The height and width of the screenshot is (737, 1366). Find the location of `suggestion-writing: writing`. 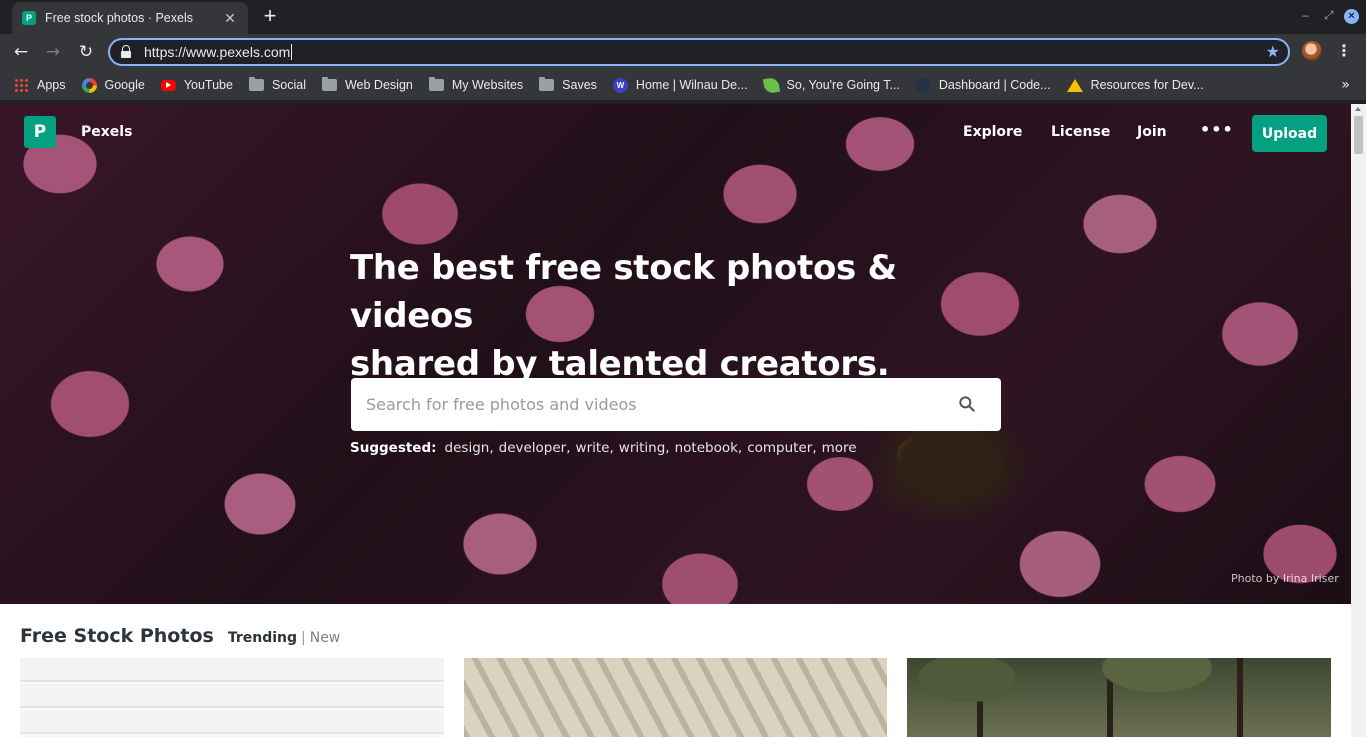

suggestion-writing: writing is located at coordinates (642, 448).